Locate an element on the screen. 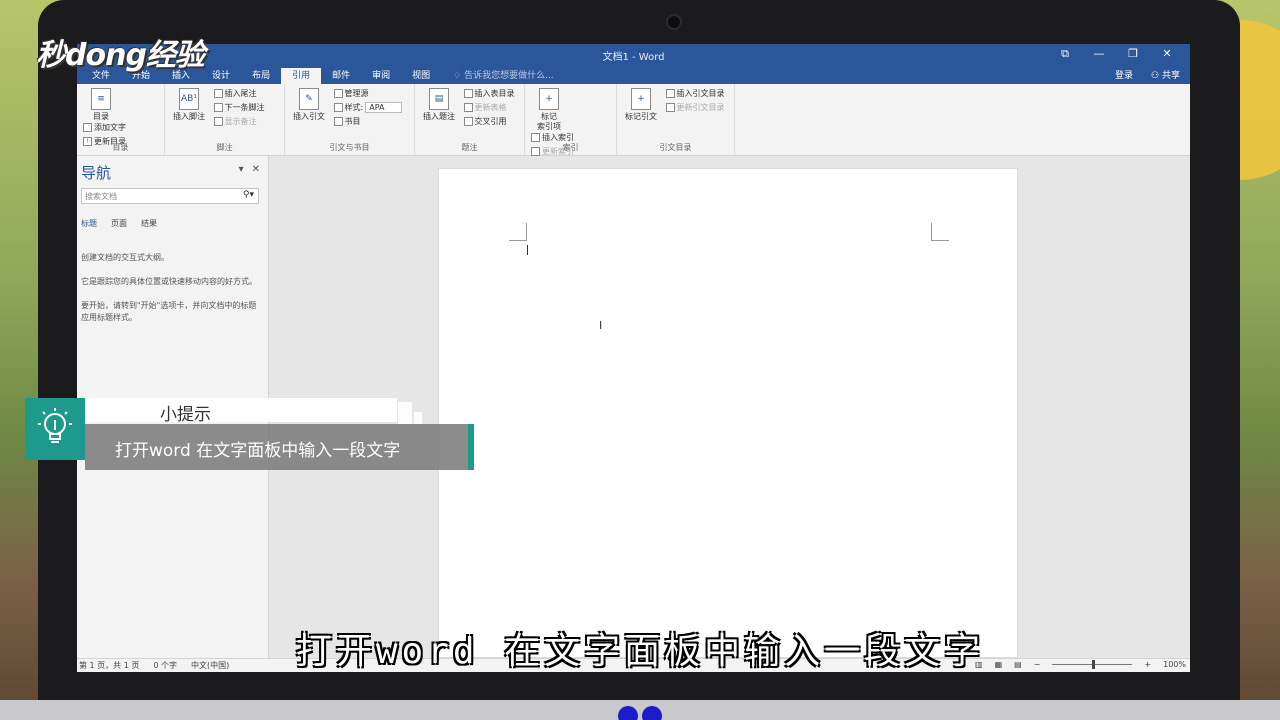 The width and height of the screenshot is (1280, 720). group-label-captions: 题注 is located at coordinates (469, 147).